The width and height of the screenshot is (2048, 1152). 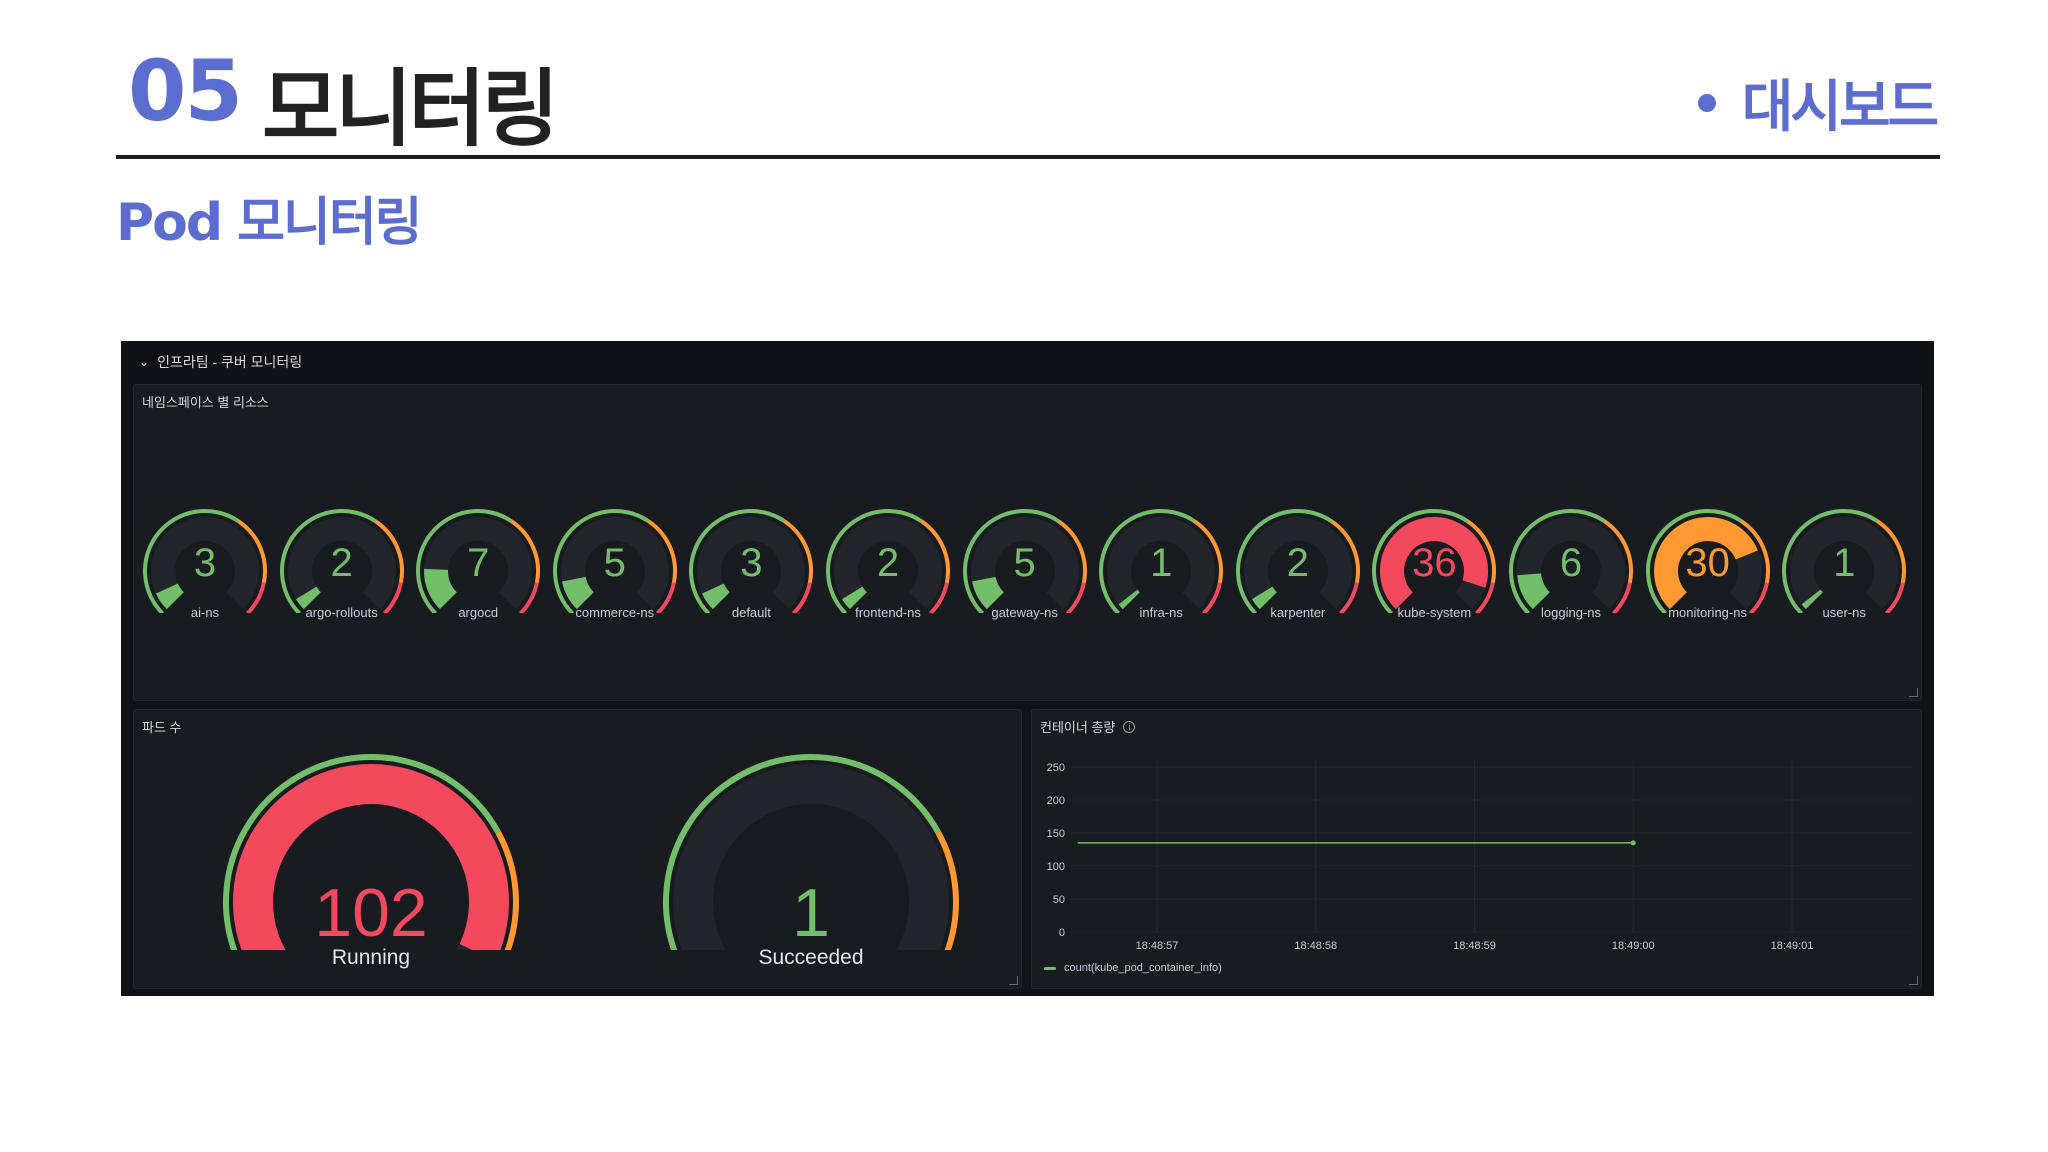 I want to click on y-tick-label: 250, so click(x=1056, y=768).